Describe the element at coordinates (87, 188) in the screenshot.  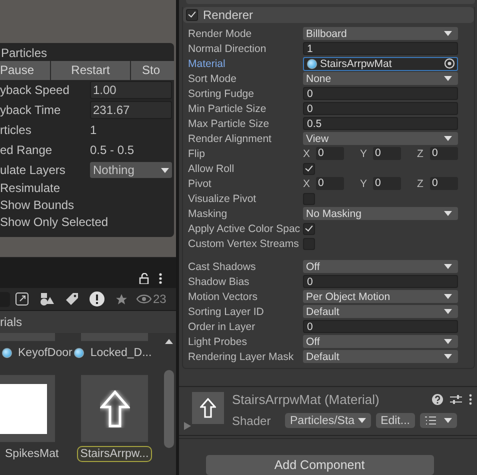
I see `toggle-label: Resimulate` at that location.